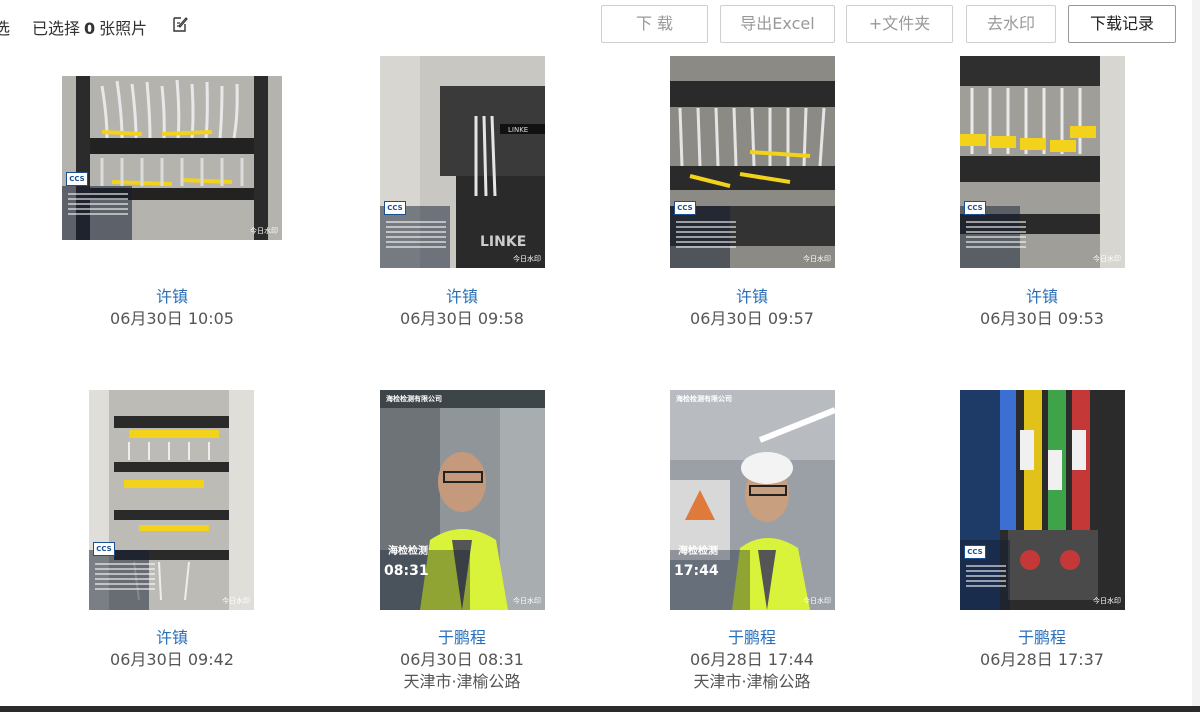 The image size is (1200, 712). What do you see at coordinates (654, 24) in the screenshot?
I see `download-button: 下 载` at bounding box center [654, 24].